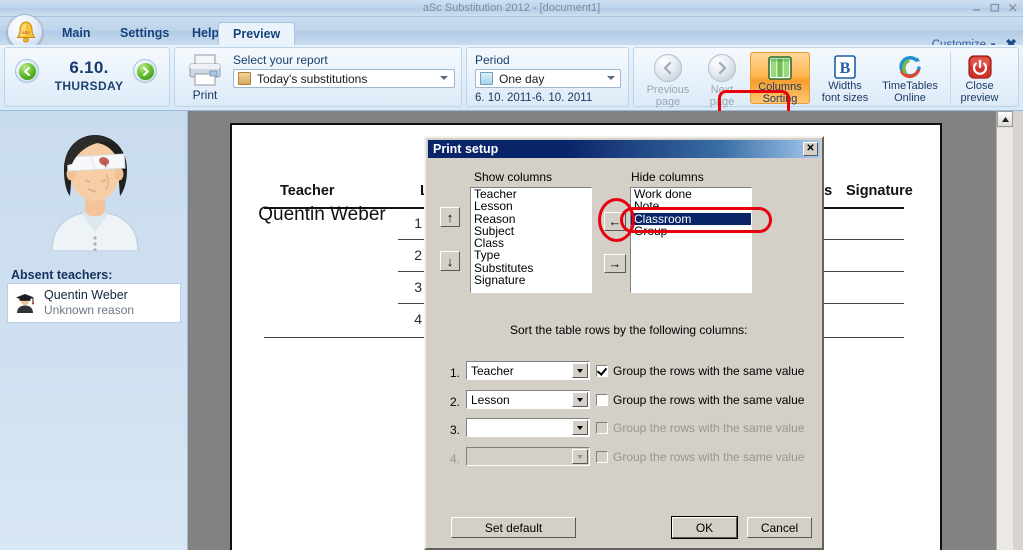  Describe the element at coordinates (466, 149) in the screenshot. I see `dialog-title: Print setup` at that location.